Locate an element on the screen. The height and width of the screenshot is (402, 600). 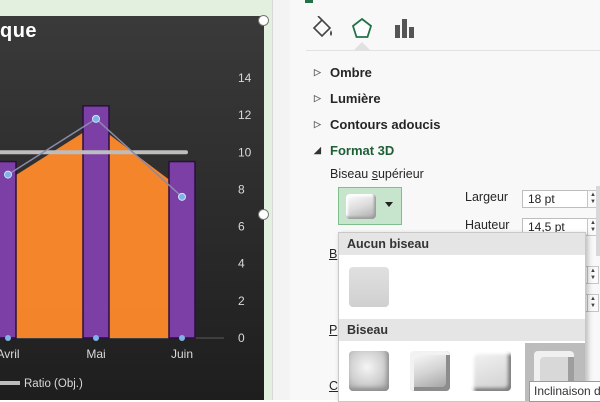
top-bevel-label: Biseau supérieur is located at coordinates (377, 174).